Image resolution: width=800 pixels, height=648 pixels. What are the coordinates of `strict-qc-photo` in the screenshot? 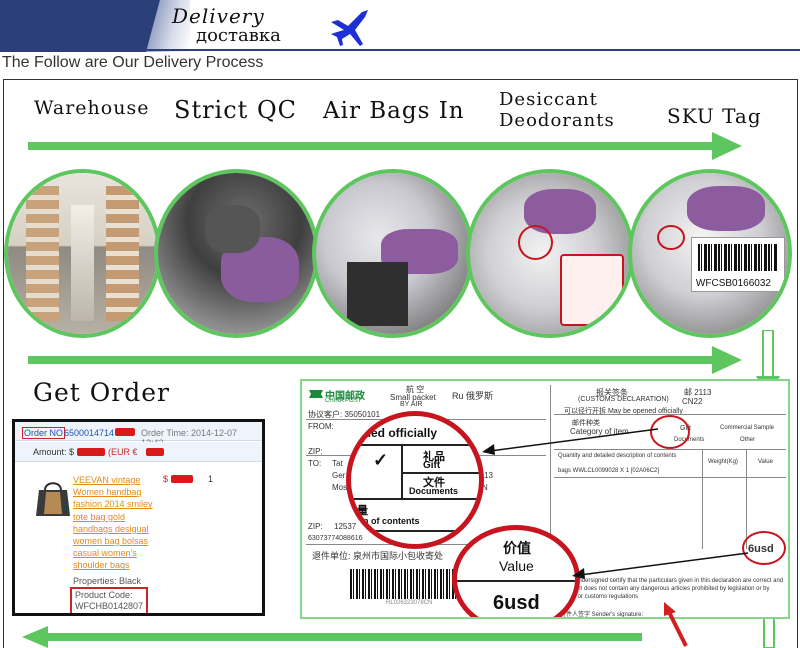 It's located at (236, 253).